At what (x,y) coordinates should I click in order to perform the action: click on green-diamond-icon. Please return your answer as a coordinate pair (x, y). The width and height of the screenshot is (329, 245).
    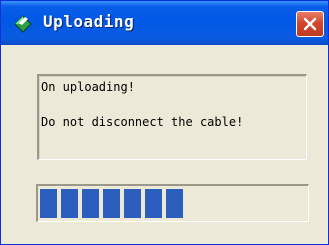
    Looking at the image, I should click on (23, 24).